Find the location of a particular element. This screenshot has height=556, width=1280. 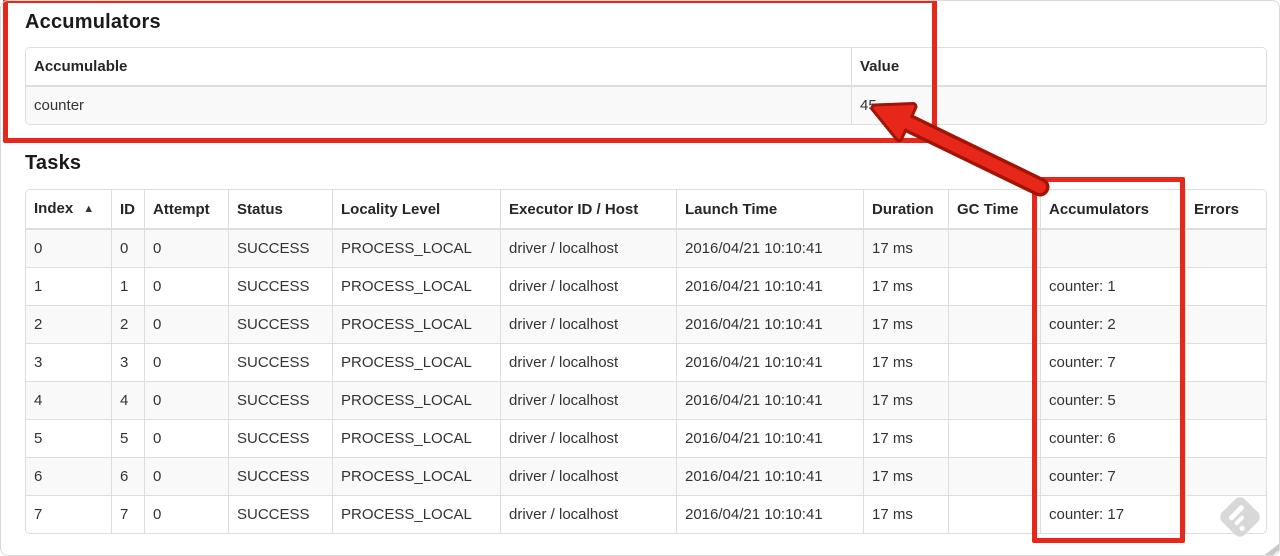

accumulators-table-body: counter 45 is located at coordinates (646, 105).